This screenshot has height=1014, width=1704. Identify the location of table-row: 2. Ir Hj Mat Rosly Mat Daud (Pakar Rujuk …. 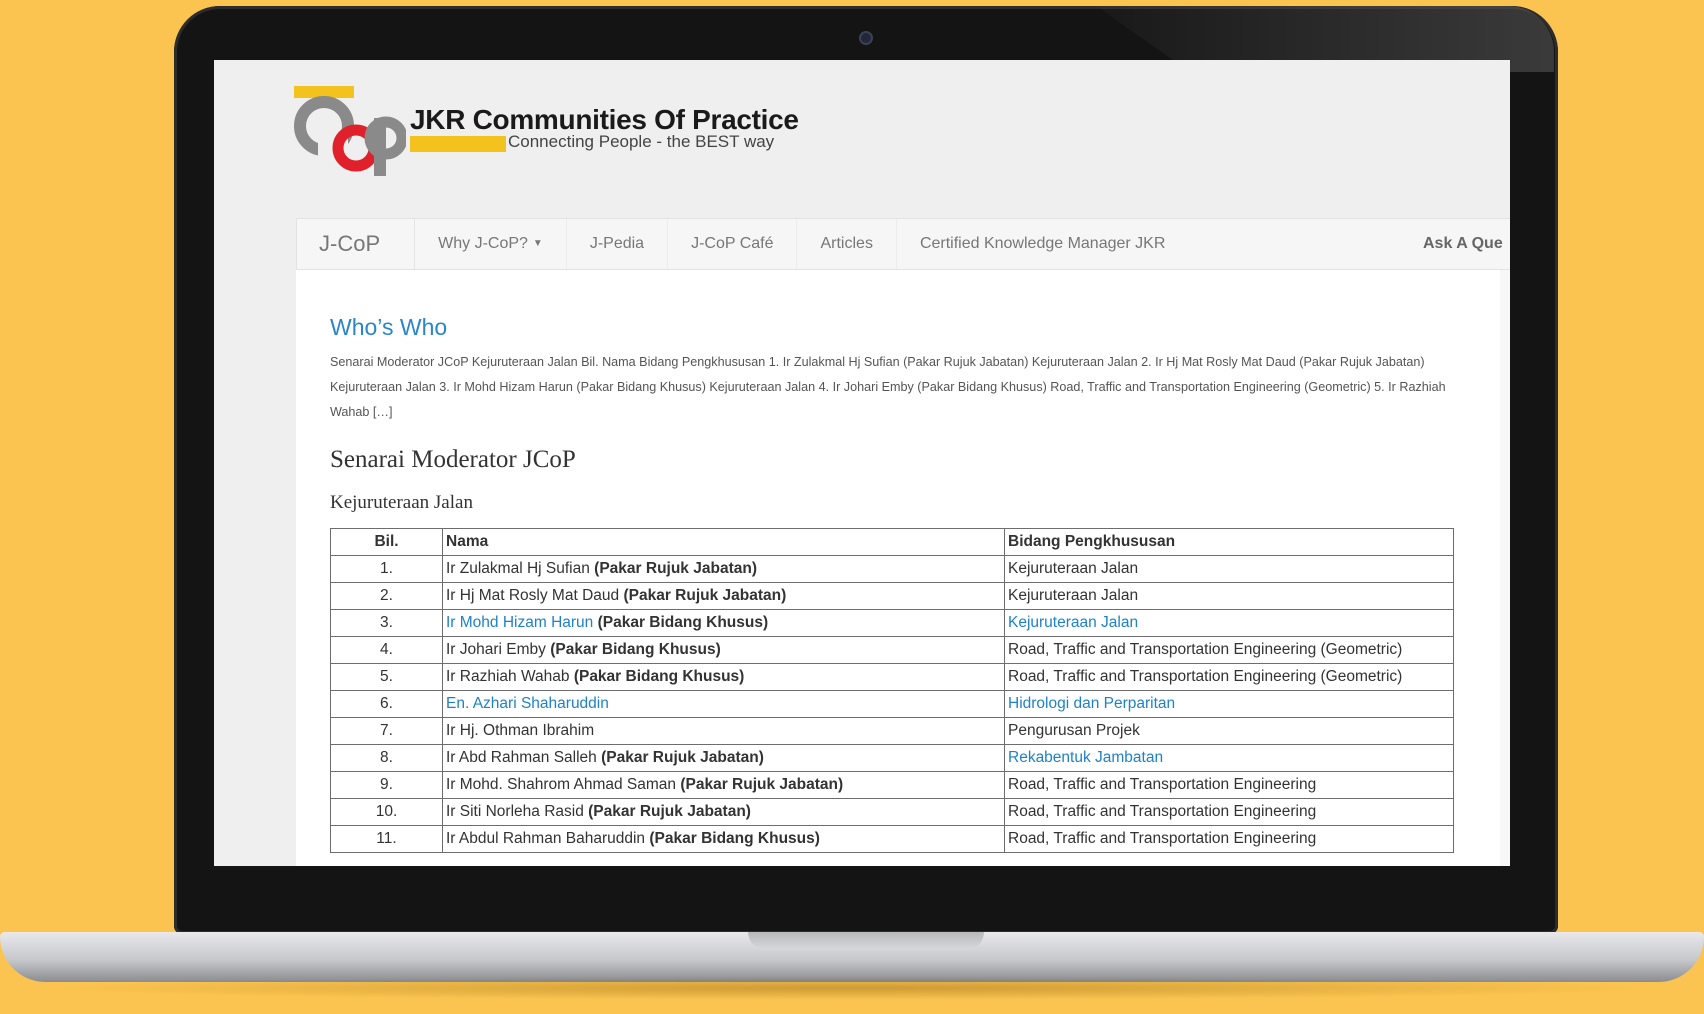
(892, 596).